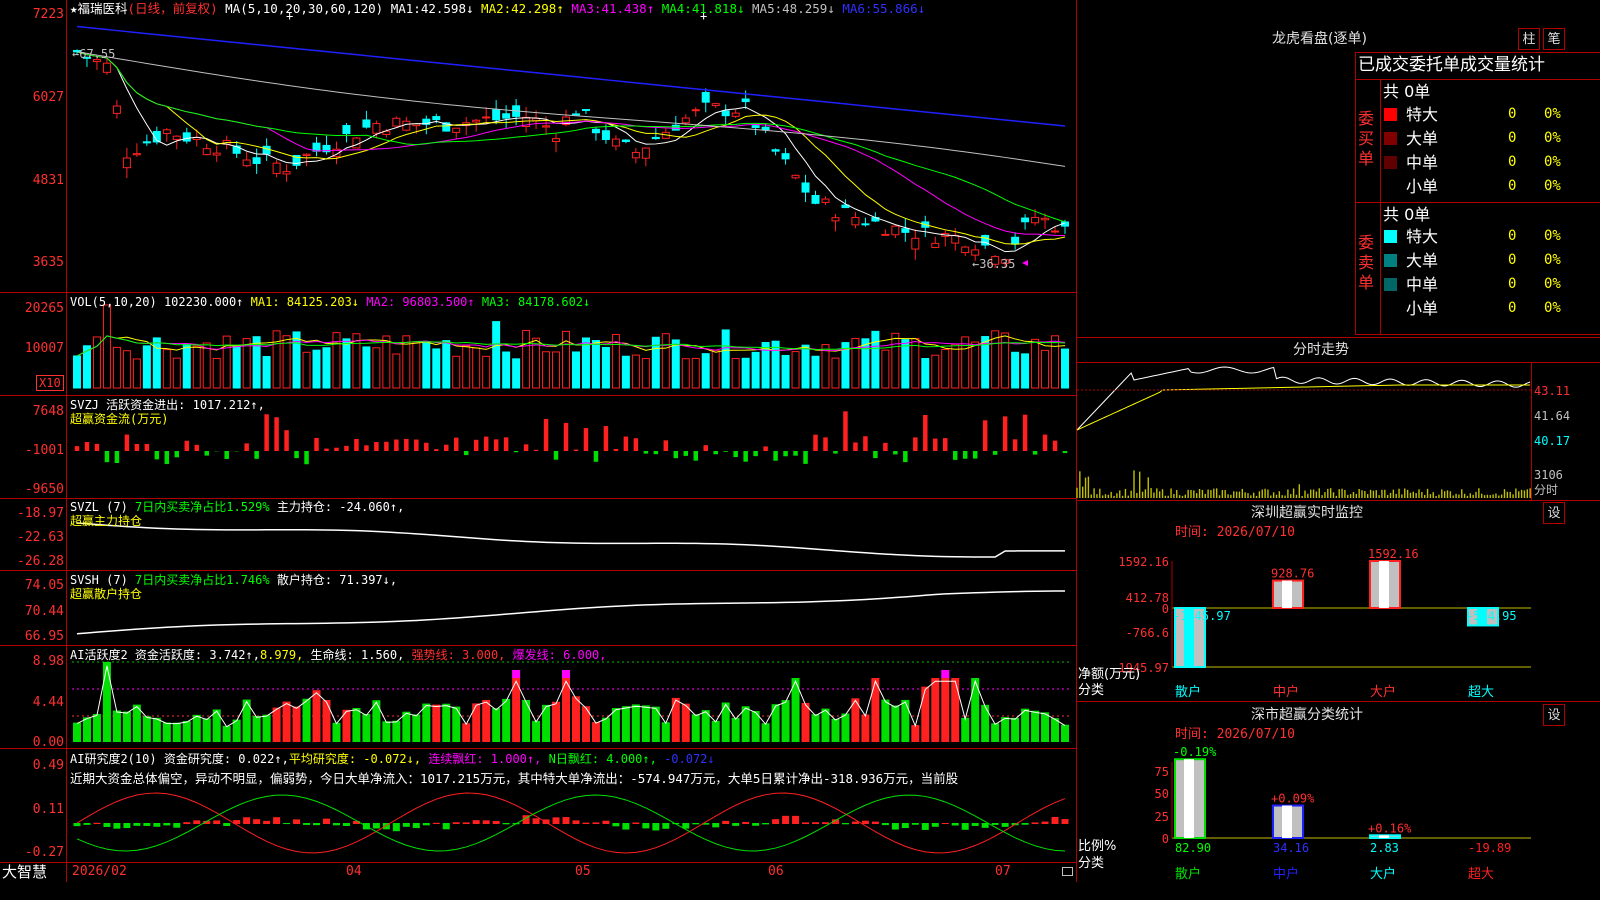  Describe the element at coordinates (1165, 609) in the screenshot. I see `sz-y-label: 0` at that location.